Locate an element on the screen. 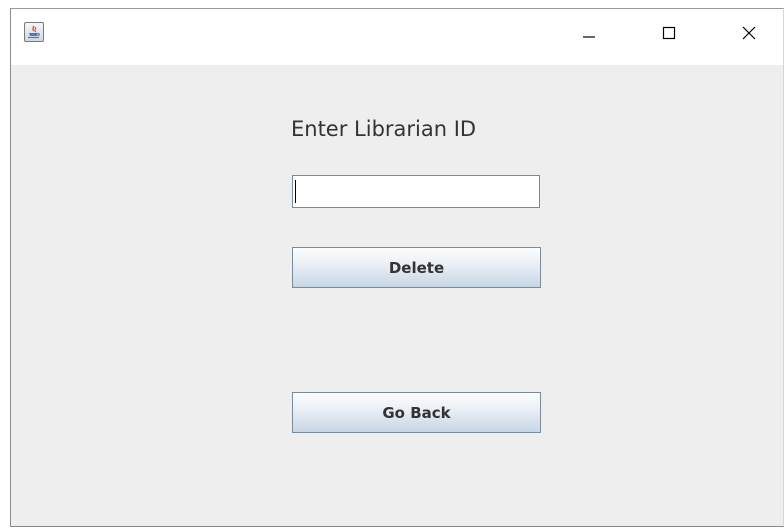 The width and height of the screenshot is (784, 531). delete-button: Delete is located at coordinates (416, 267).